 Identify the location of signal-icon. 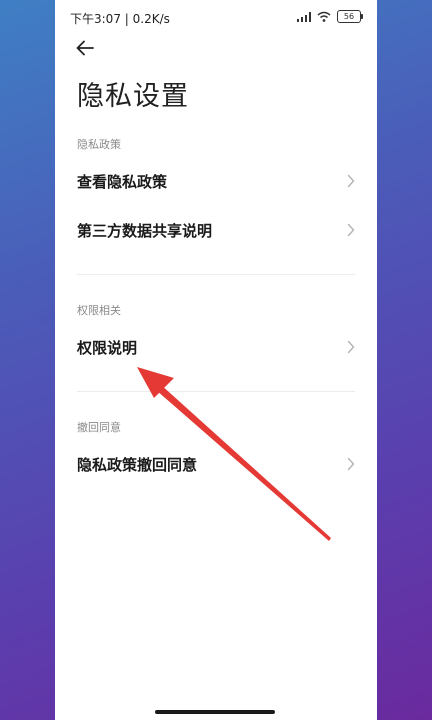
(303, 16).